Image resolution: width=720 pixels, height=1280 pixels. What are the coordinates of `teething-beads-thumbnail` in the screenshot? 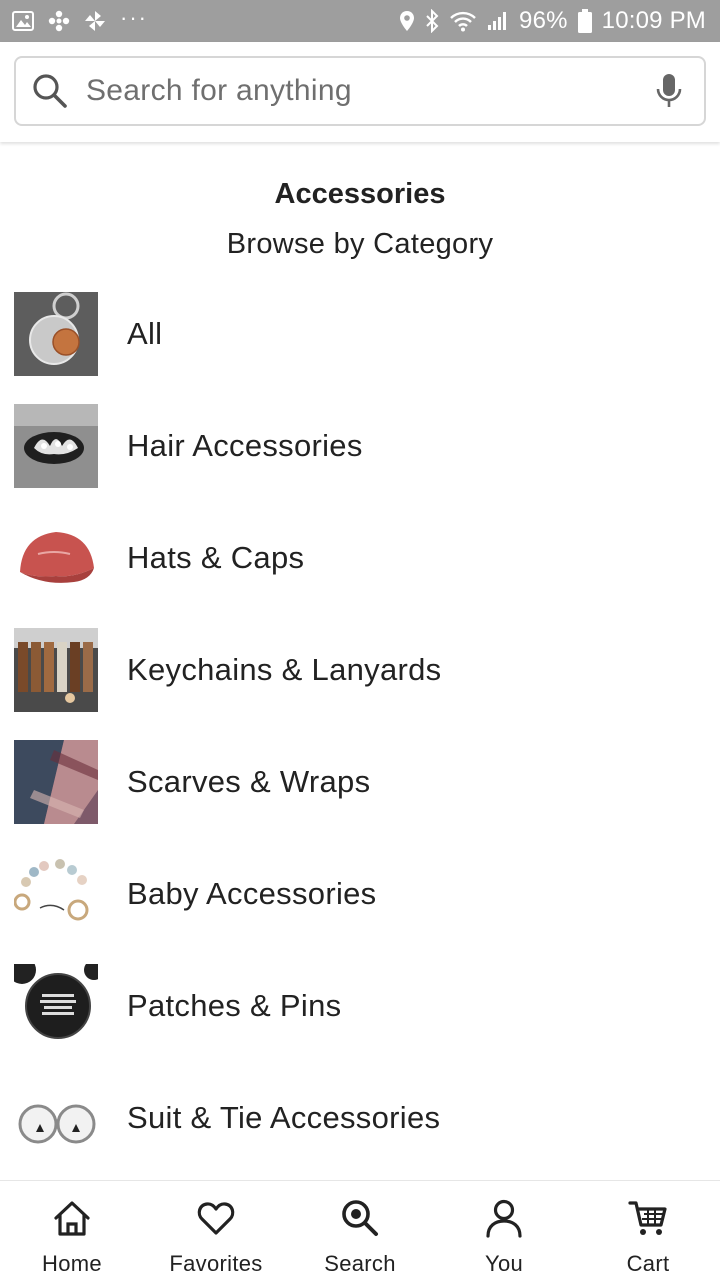 It's located at (56, 894).